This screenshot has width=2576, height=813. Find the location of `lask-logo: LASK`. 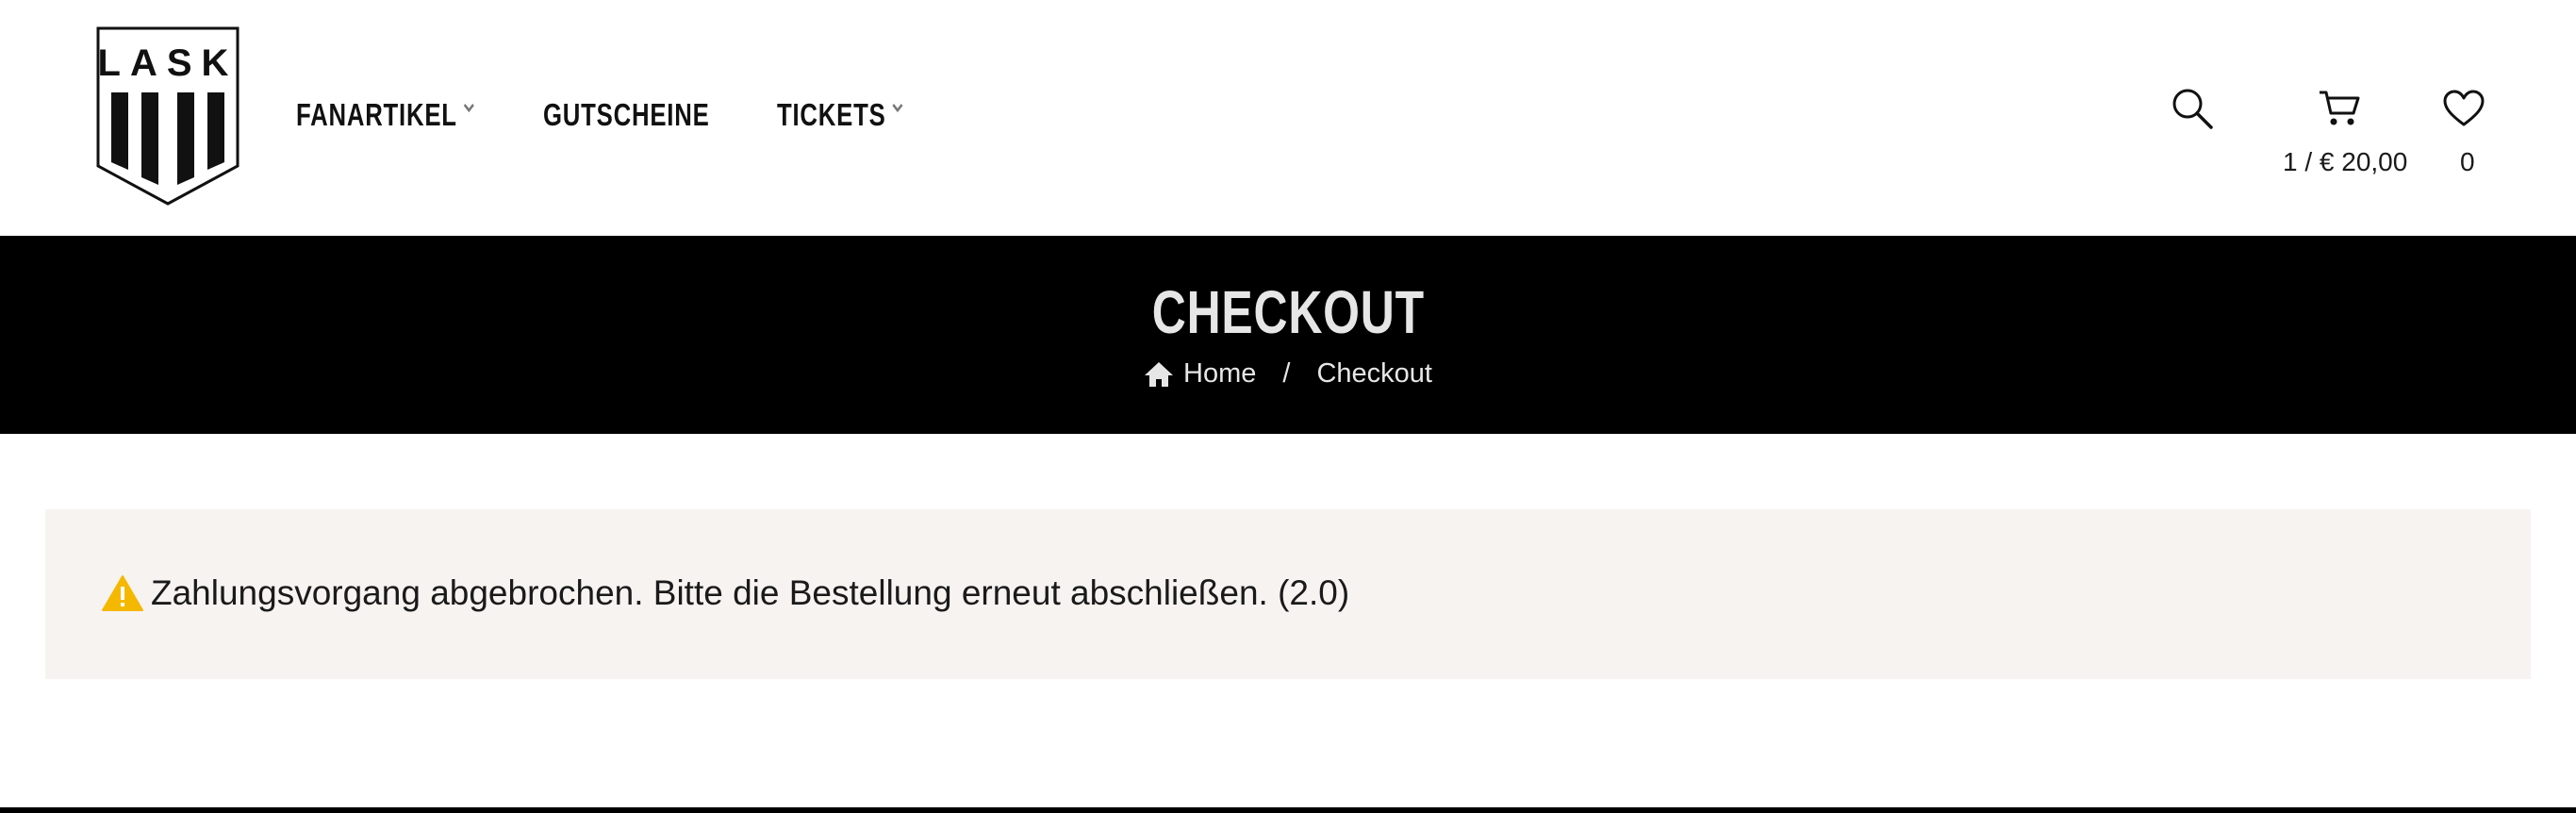

lask-logo: LASK is located at coordinates (167, 116).